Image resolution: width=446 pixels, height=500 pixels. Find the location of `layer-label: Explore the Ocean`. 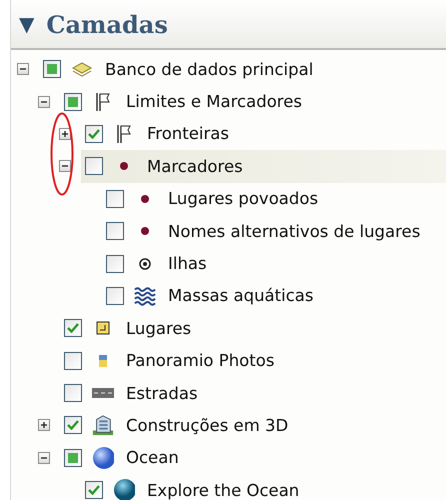

layer-label: Explore the Ocean is located at coordinates (223, 490).